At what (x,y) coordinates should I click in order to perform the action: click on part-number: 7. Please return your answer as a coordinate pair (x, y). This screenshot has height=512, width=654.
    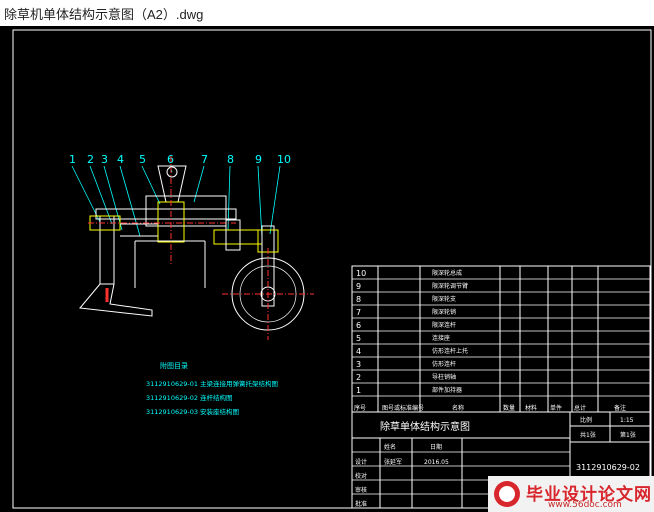
    Looking at the image, I should click on (358, 312).